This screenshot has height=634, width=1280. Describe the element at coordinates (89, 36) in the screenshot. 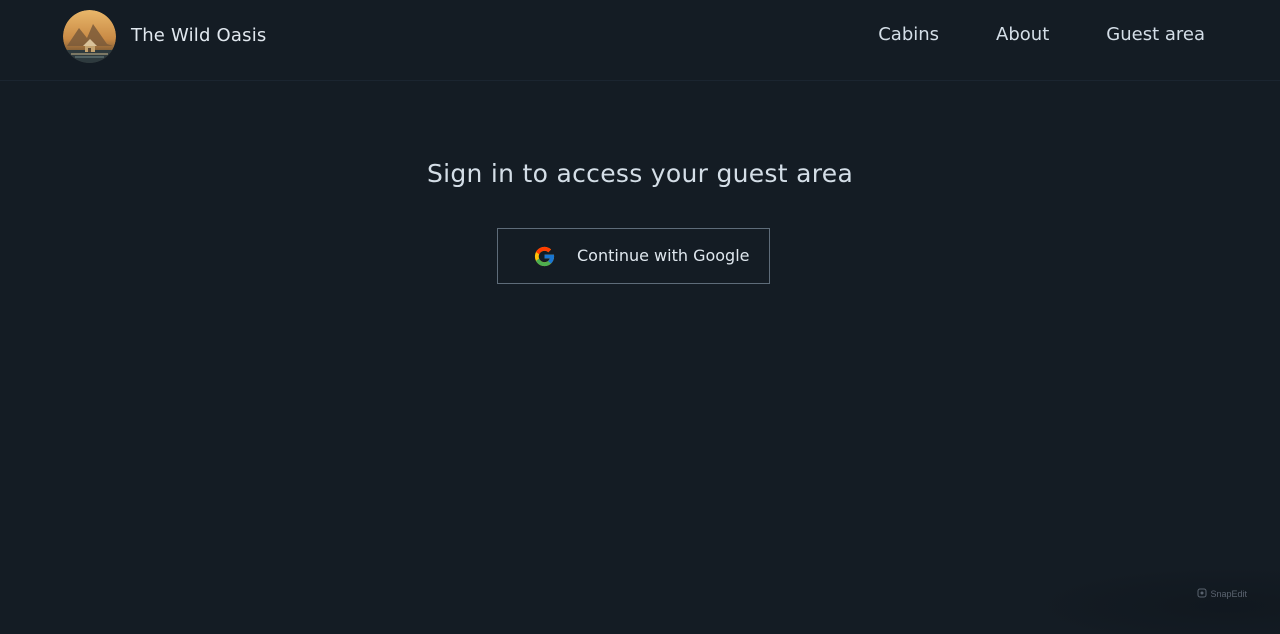

I see `logo-image` at that location.